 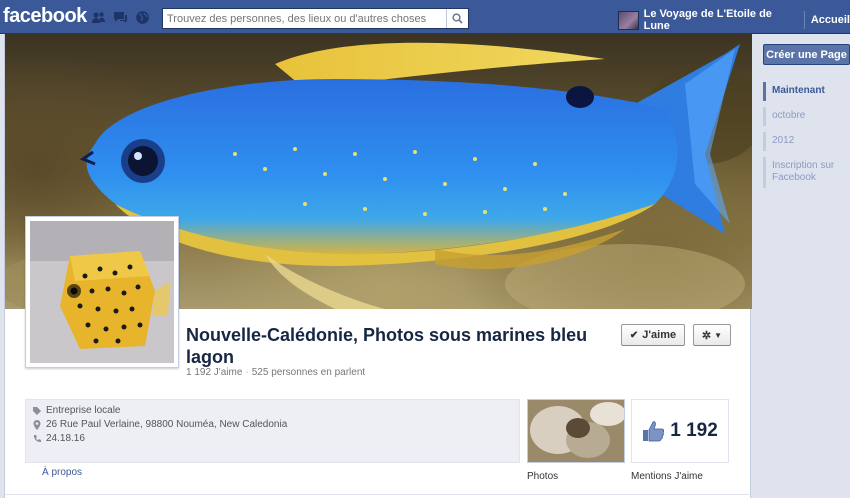 What do you see at coordinates (830, 20) in the screenshot?
I see `home-link: Accueil` at bounding box center [830, 20].